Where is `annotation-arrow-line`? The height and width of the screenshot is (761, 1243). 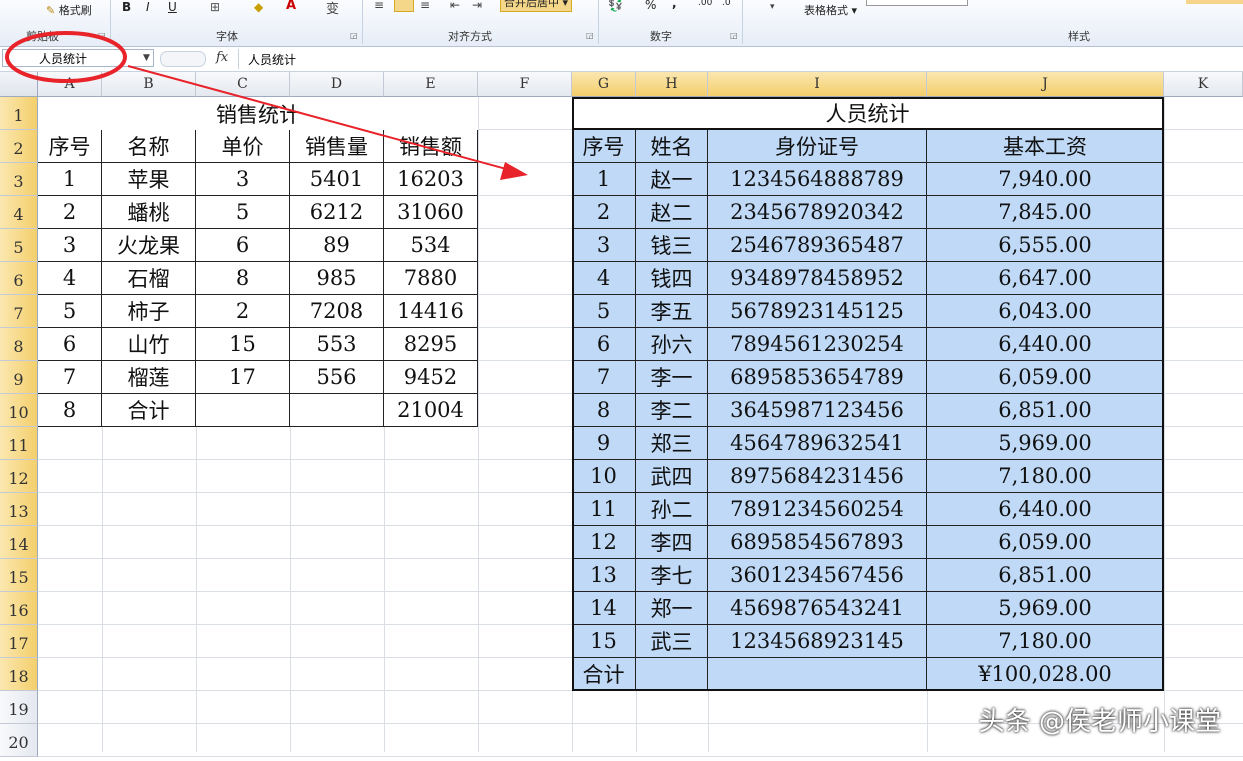
annotation-arrow-line is located at coordinates (319, 118).